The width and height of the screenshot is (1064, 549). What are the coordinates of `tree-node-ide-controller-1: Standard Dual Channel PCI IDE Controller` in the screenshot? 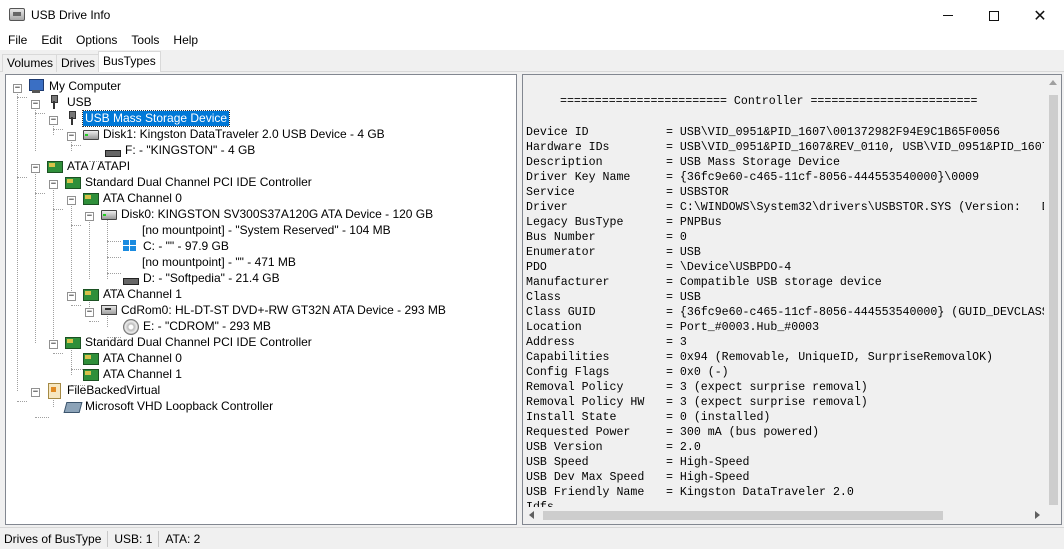 It's located at (189, 182).